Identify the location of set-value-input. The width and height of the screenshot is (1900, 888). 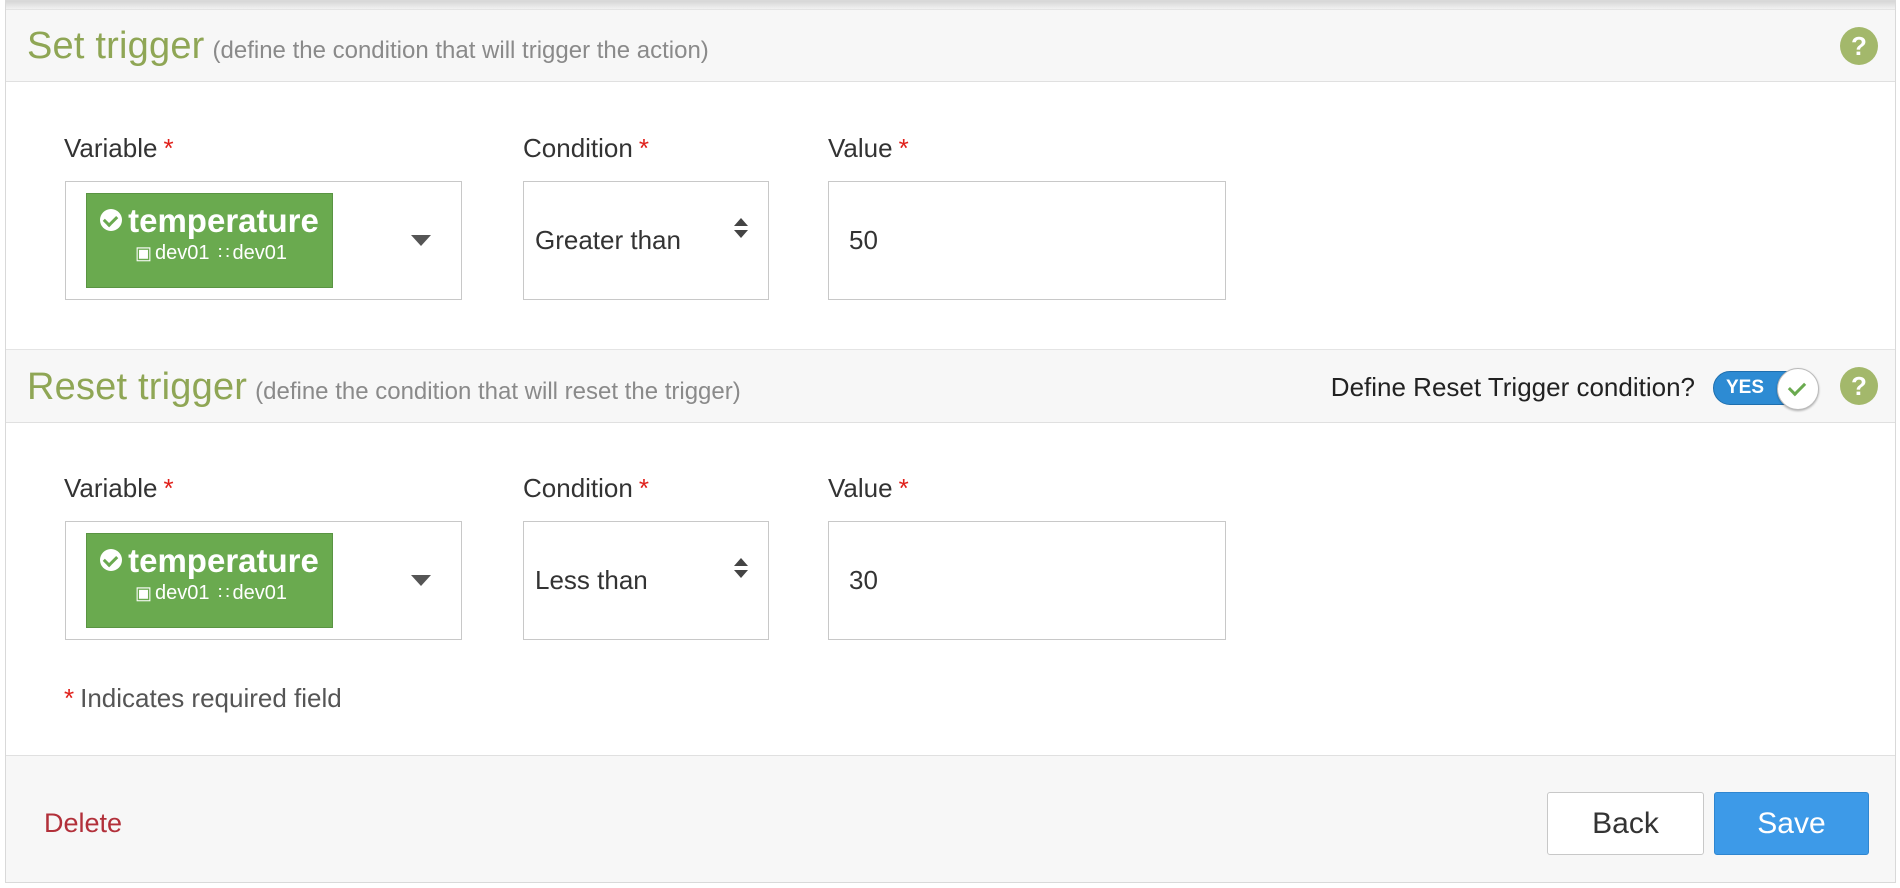
(1027, 240).